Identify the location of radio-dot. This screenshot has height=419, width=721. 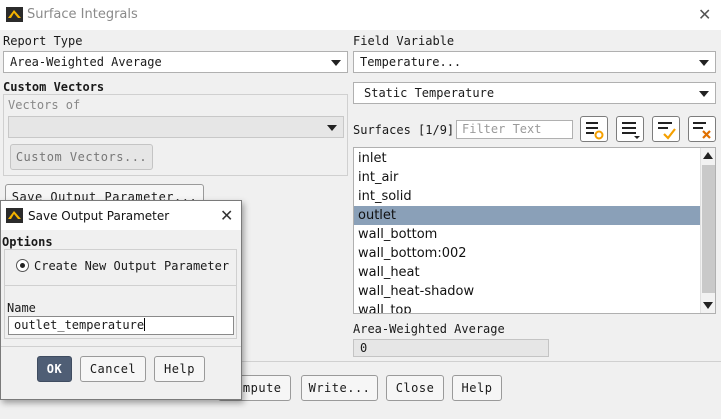
(22, 265).